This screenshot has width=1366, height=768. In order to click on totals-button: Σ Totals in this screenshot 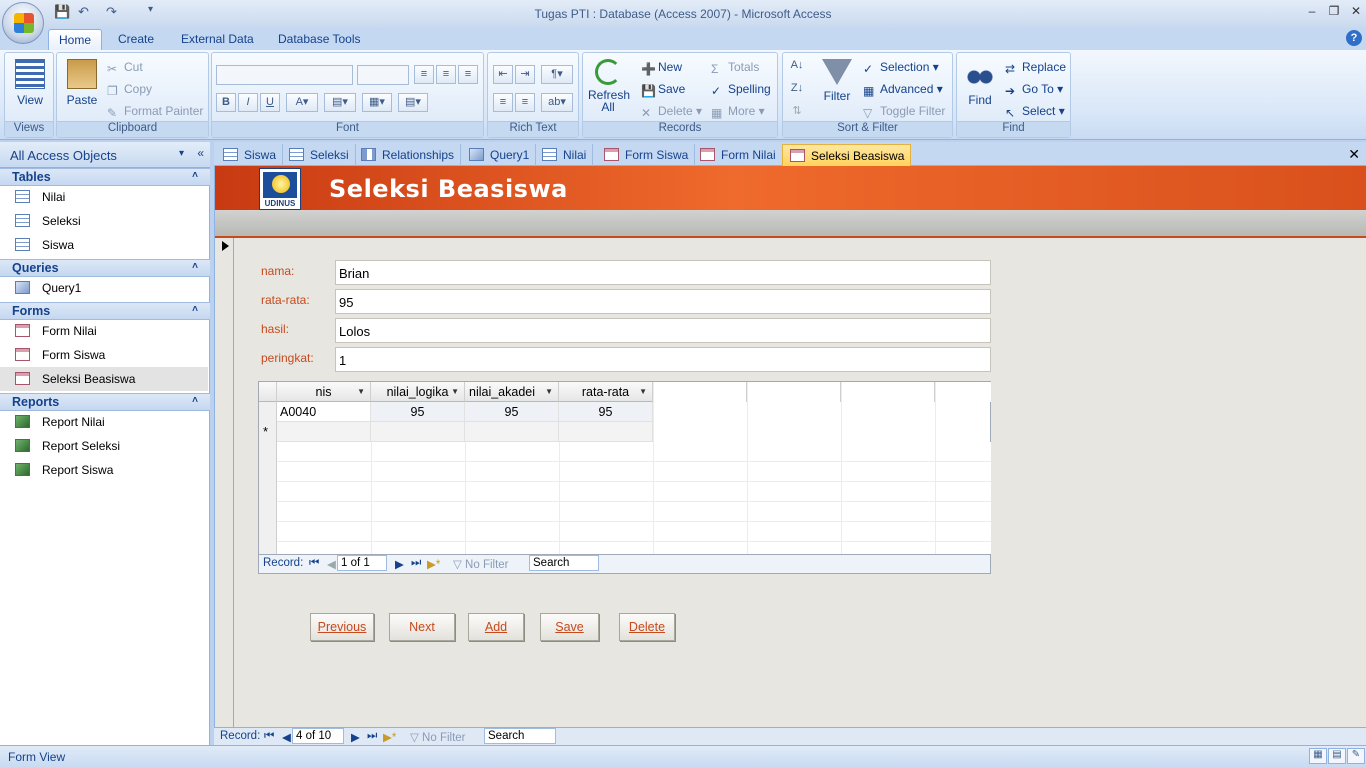, I will do `click(735, 68)`.